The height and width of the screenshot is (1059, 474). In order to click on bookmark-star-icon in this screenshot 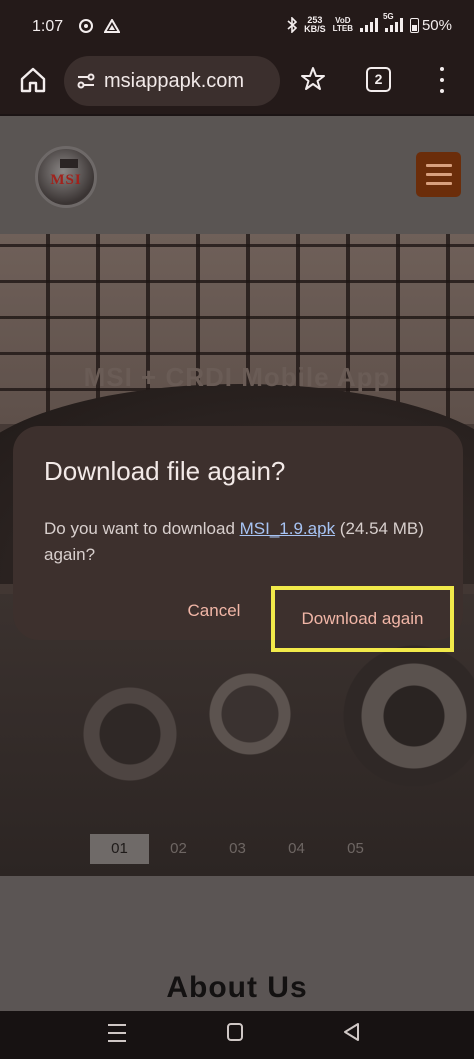, I will do `click(313, 79)`.